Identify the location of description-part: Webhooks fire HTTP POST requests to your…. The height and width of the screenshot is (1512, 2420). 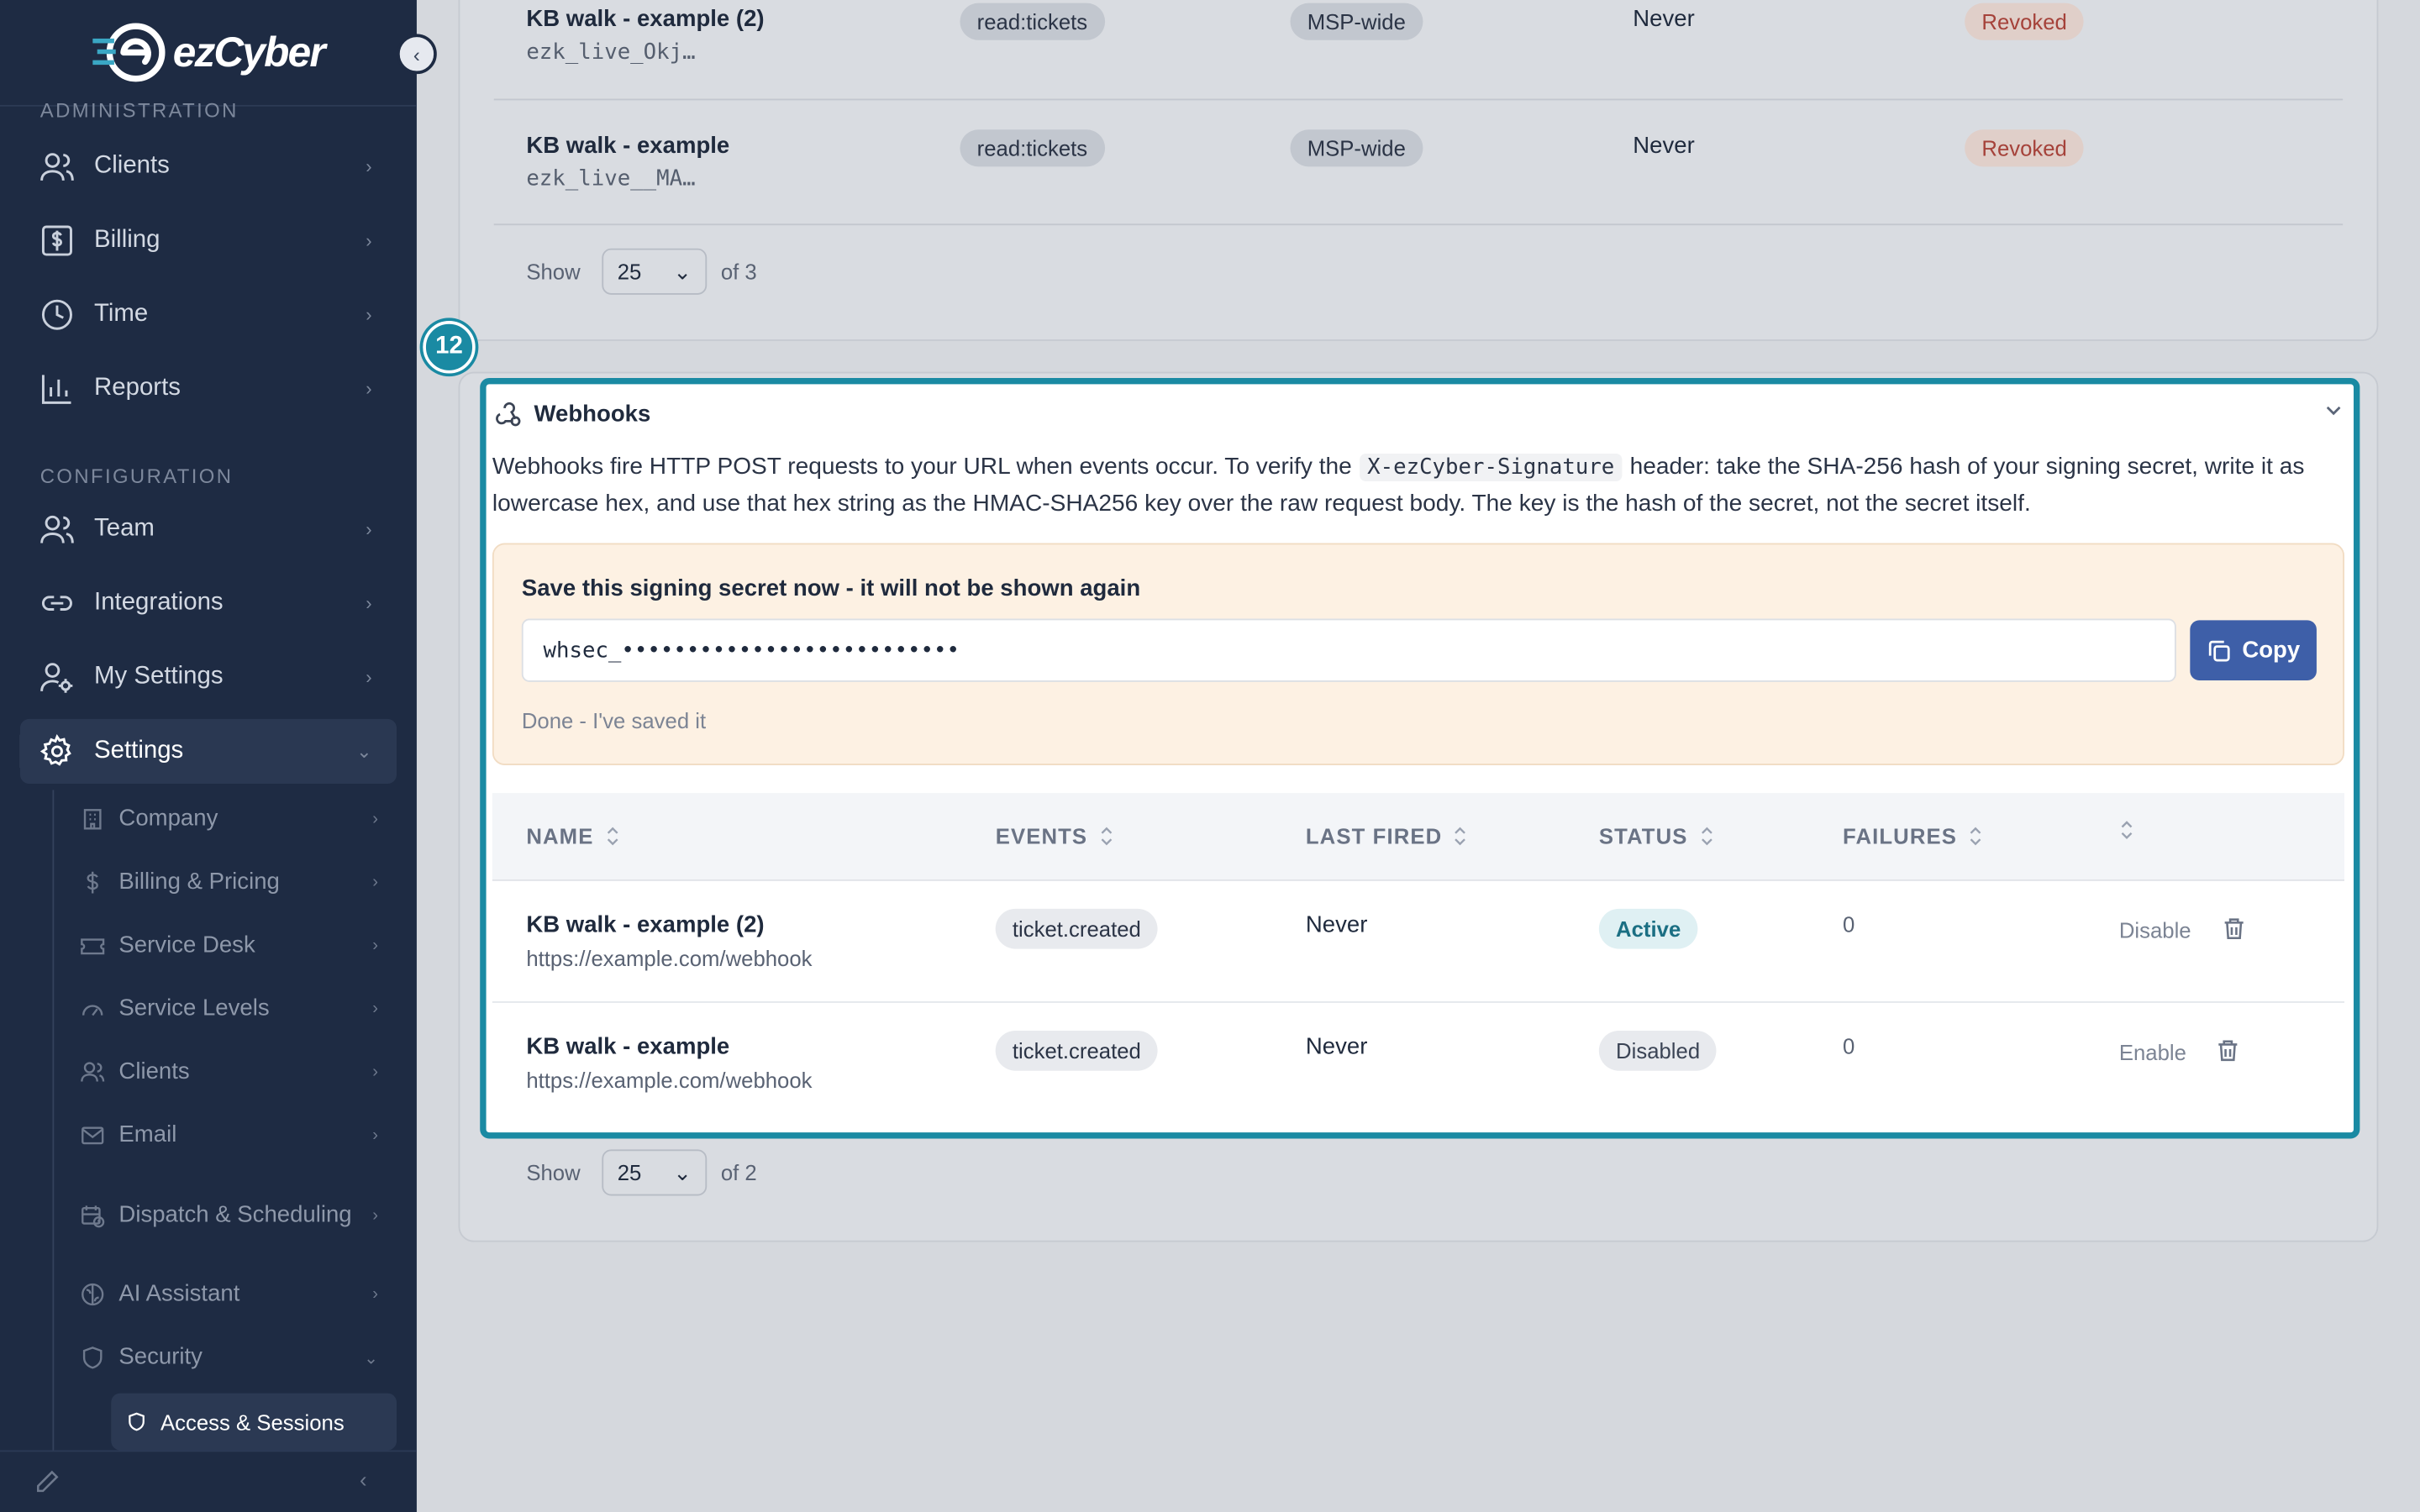
(922, 467).